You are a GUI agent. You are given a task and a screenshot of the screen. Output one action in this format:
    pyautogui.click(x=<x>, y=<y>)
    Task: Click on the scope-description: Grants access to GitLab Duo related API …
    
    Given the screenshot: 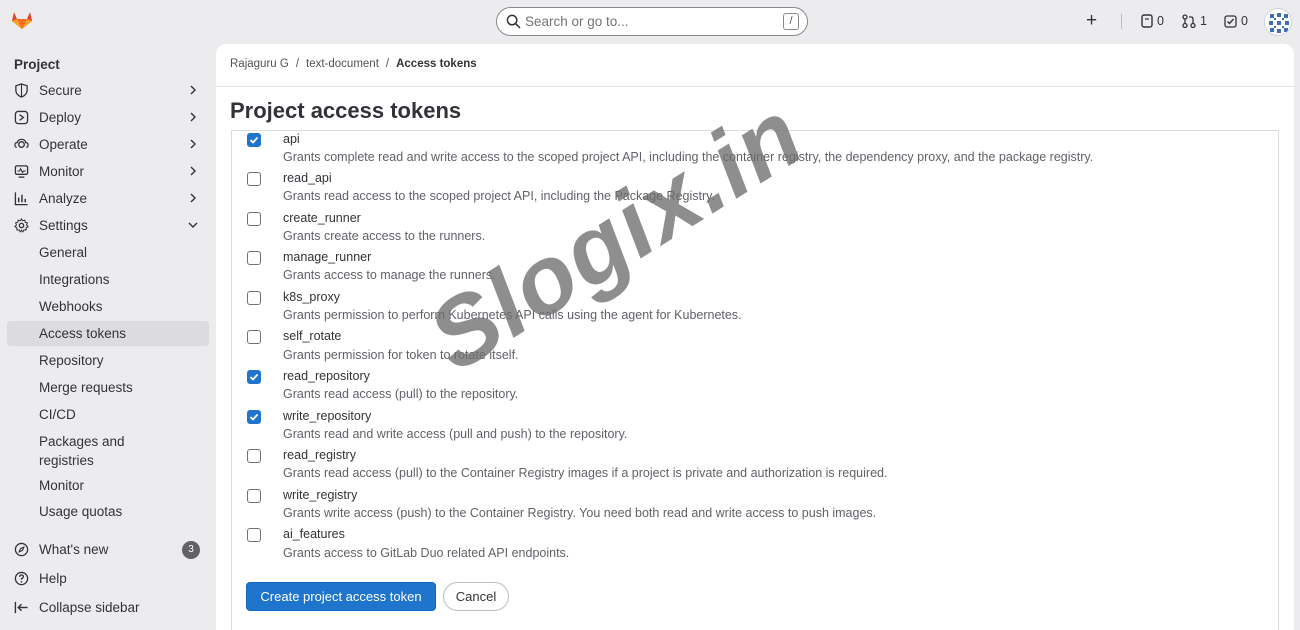 What is the action you would take?
    pyautogui.click(x=426, y=553)
    